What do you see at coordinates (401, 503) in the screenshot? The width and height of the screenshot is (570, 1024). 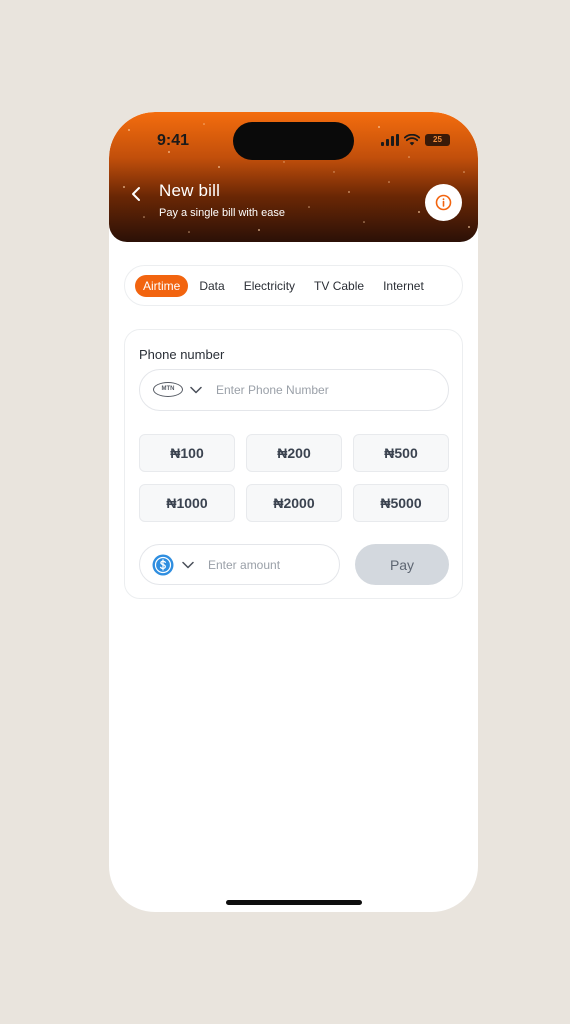 I see `amount-option-5000: ₦5000` at bounding box center [401, 503].